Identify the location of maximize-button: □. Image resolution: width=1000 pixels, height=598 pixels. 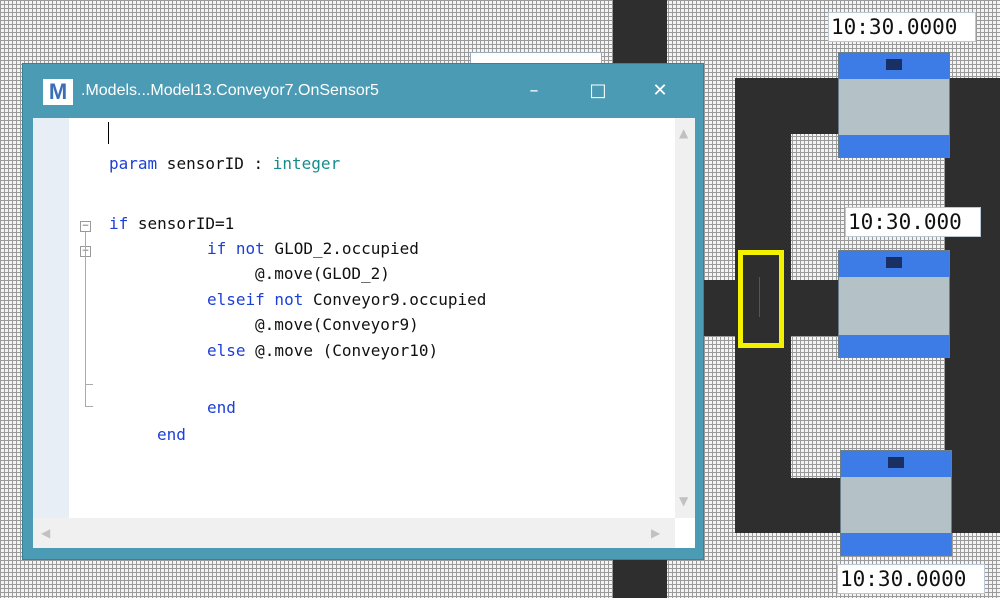
(598, 91).